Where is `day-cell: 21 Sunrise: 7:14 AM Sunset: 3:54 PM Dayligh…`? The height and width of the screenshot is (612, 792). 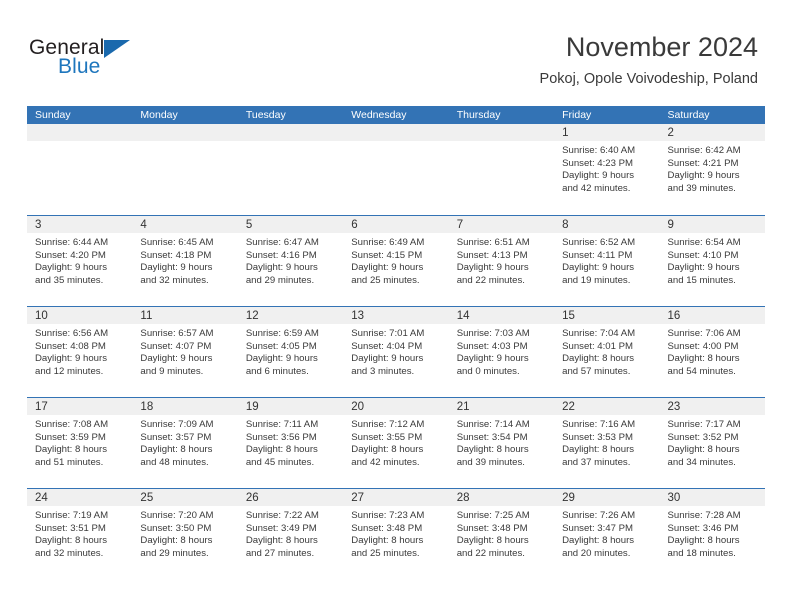 day-cell: 21 Sunrise: 7:14 AM Sunset: 3:54 PM Dayligh… is located at coordinates (501, 443).